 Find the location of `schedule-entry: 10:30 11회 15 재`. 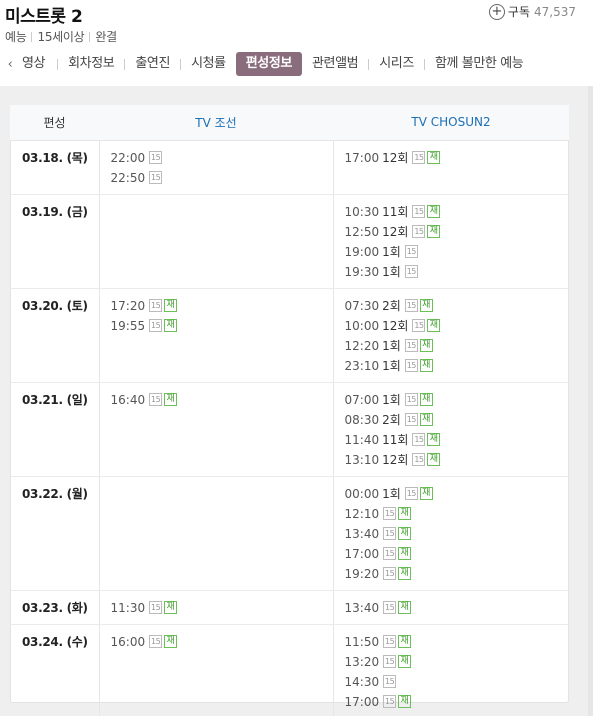

schedule-entry: 10:30 11회 15 재 is located at coordinates (457, 212).